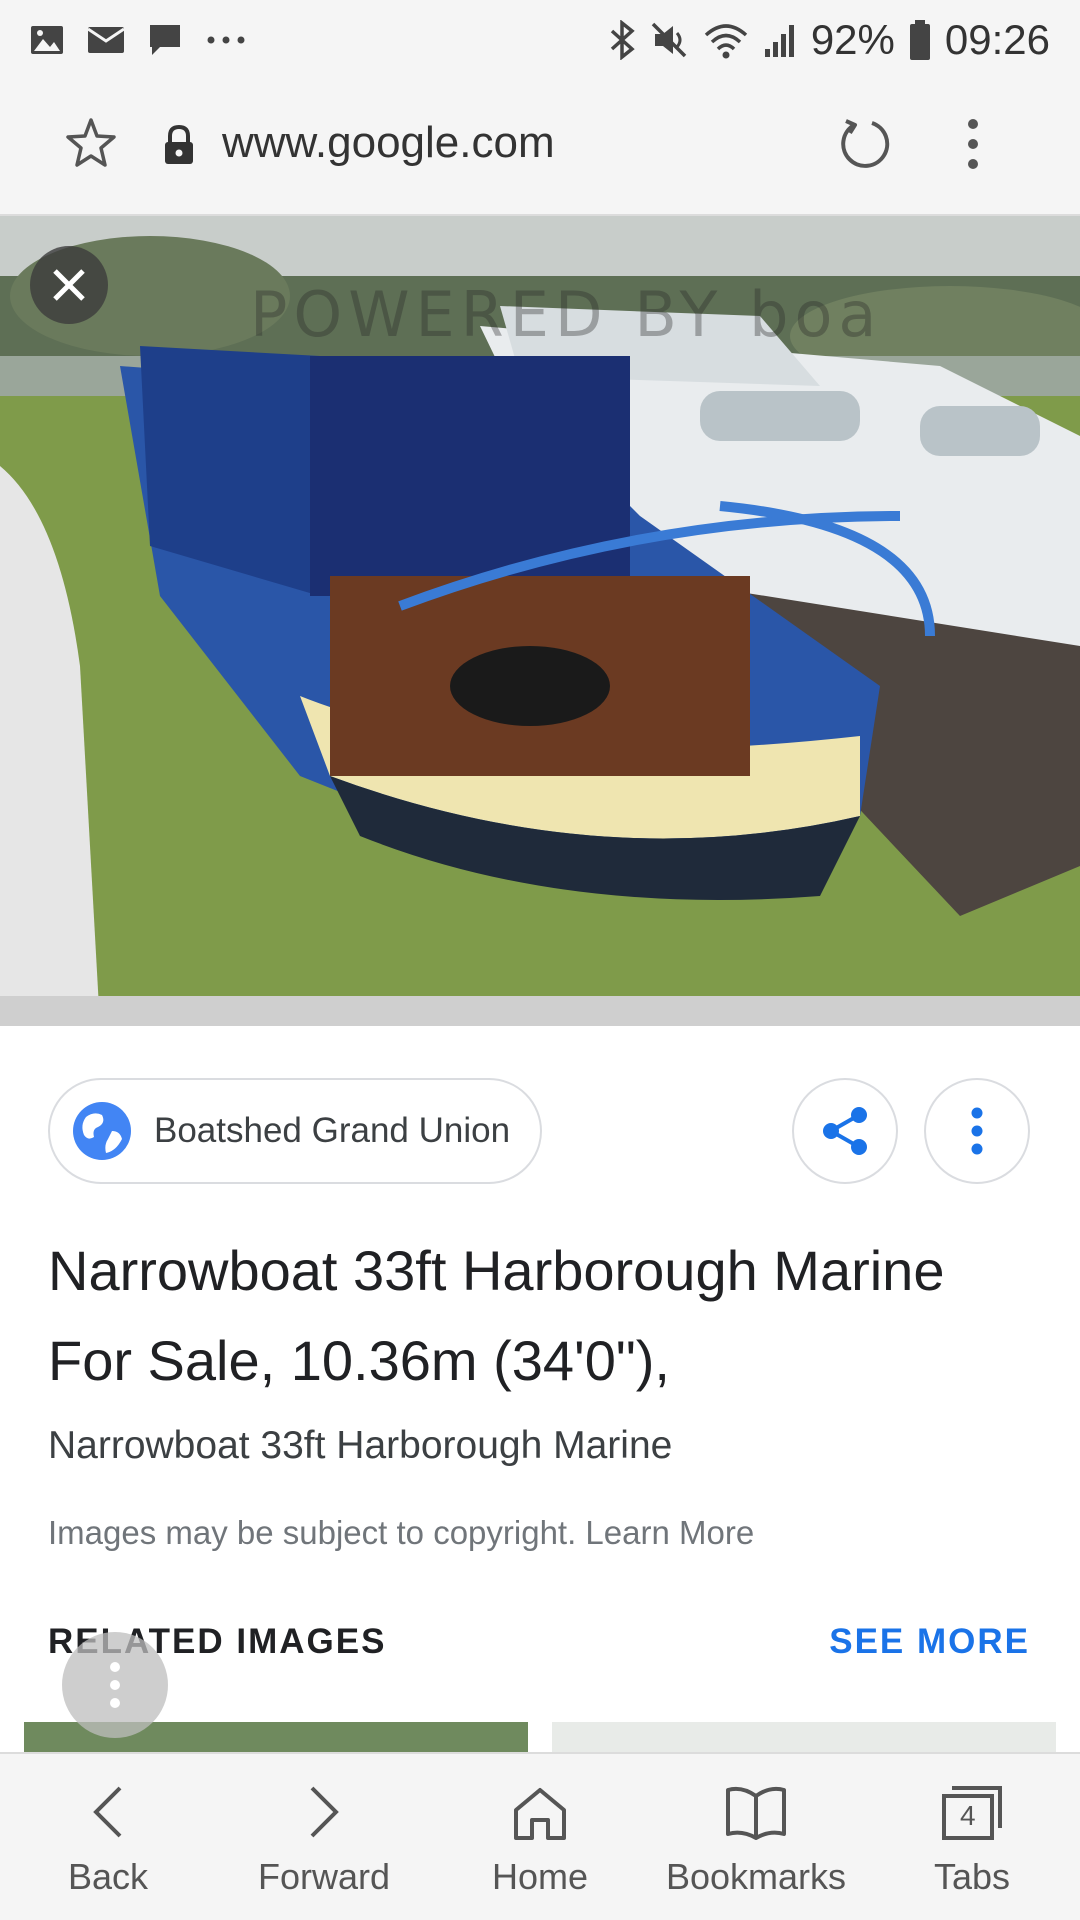  Describe the element at coordinates (780, 40) in the screenshot. I see `signal-icon` at that location.